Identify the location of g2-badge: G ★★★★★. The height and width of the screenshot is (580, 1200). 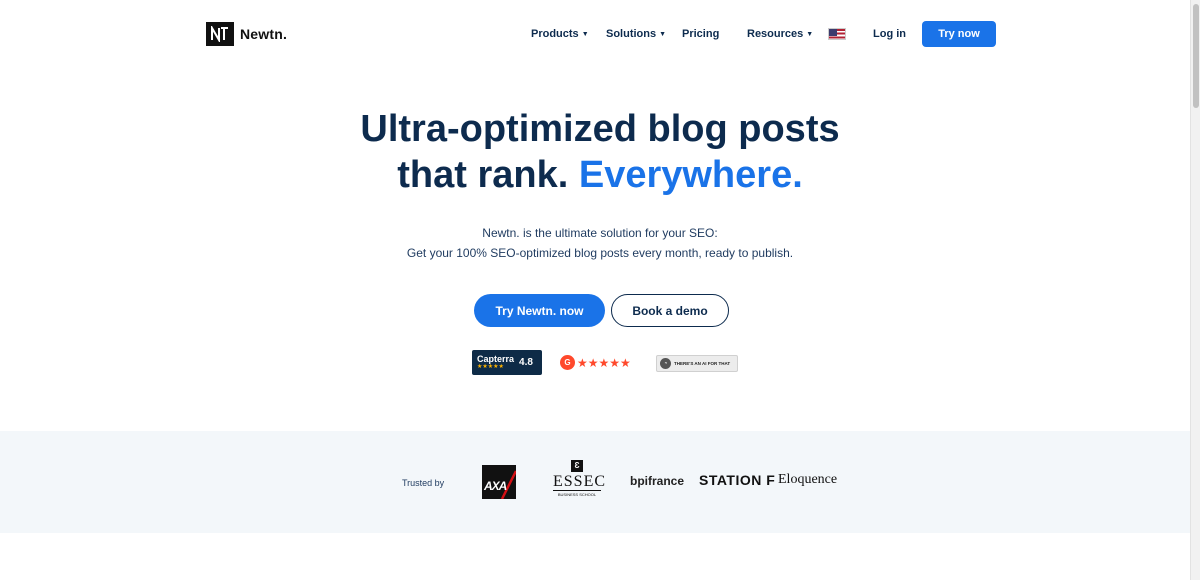
(595, 362).